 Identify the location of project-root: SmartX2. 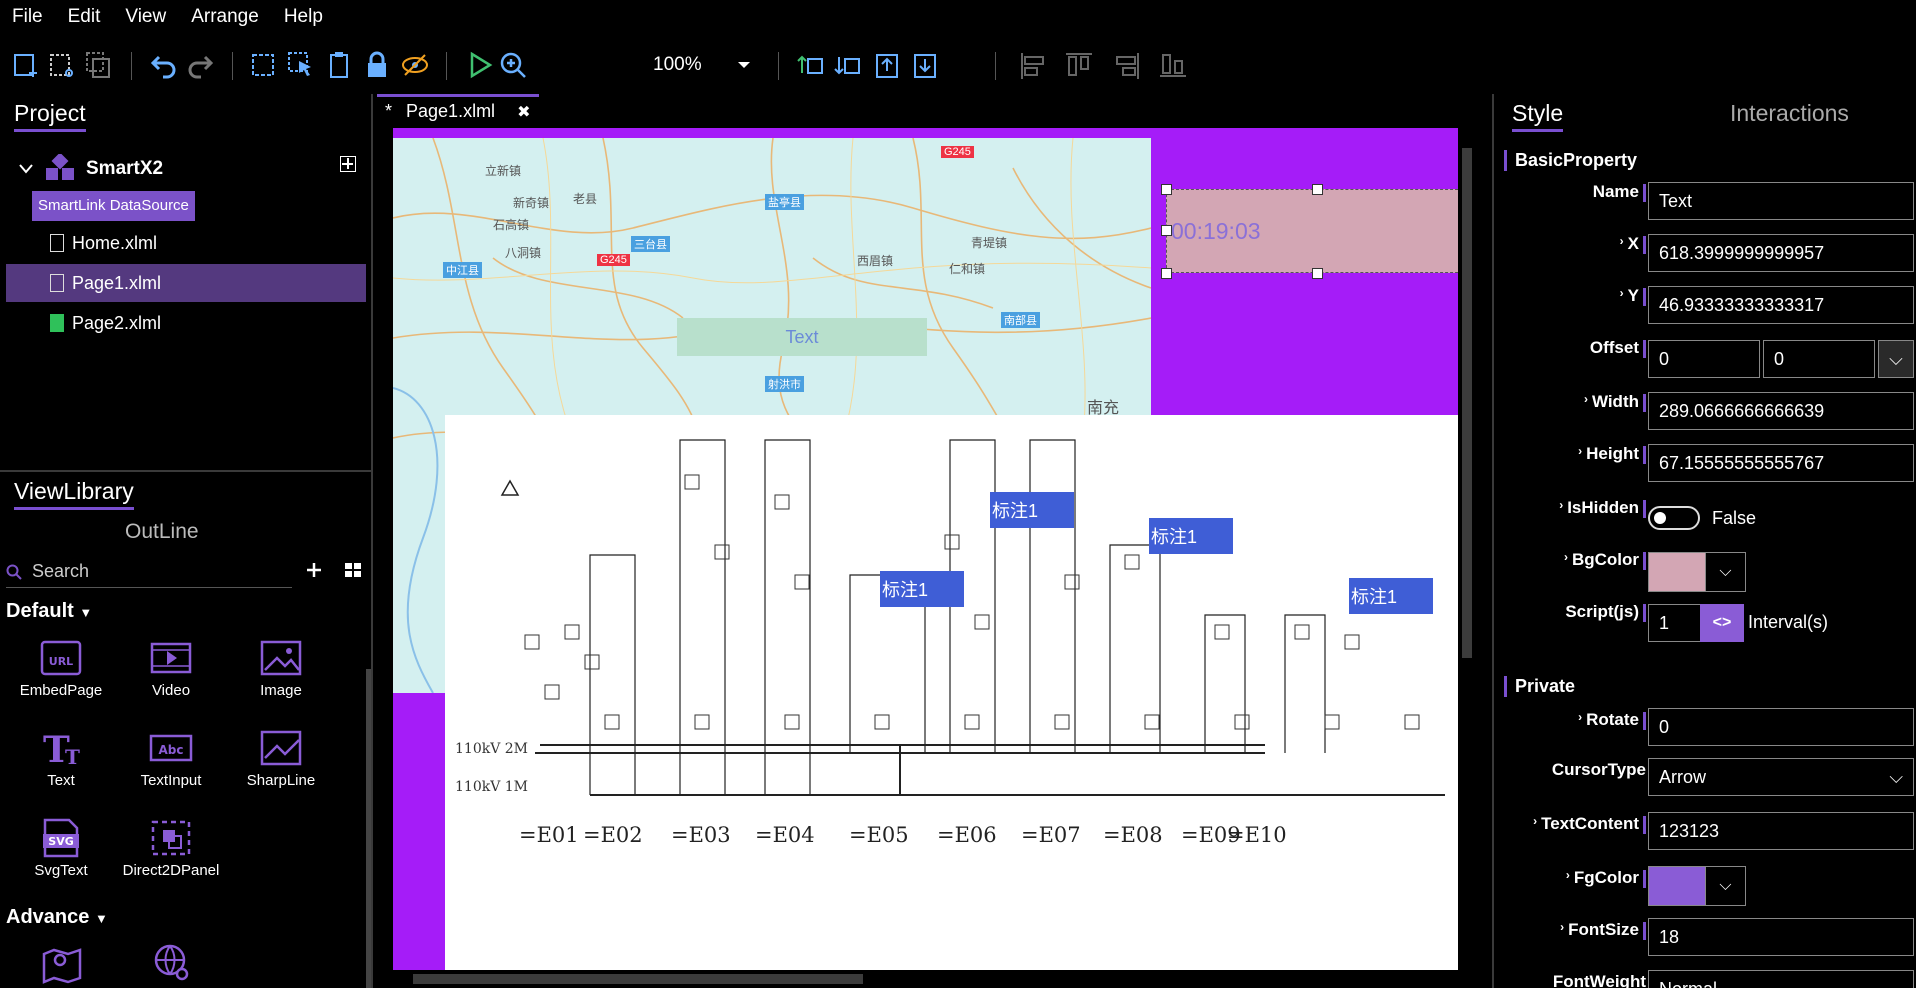
(90, 169).